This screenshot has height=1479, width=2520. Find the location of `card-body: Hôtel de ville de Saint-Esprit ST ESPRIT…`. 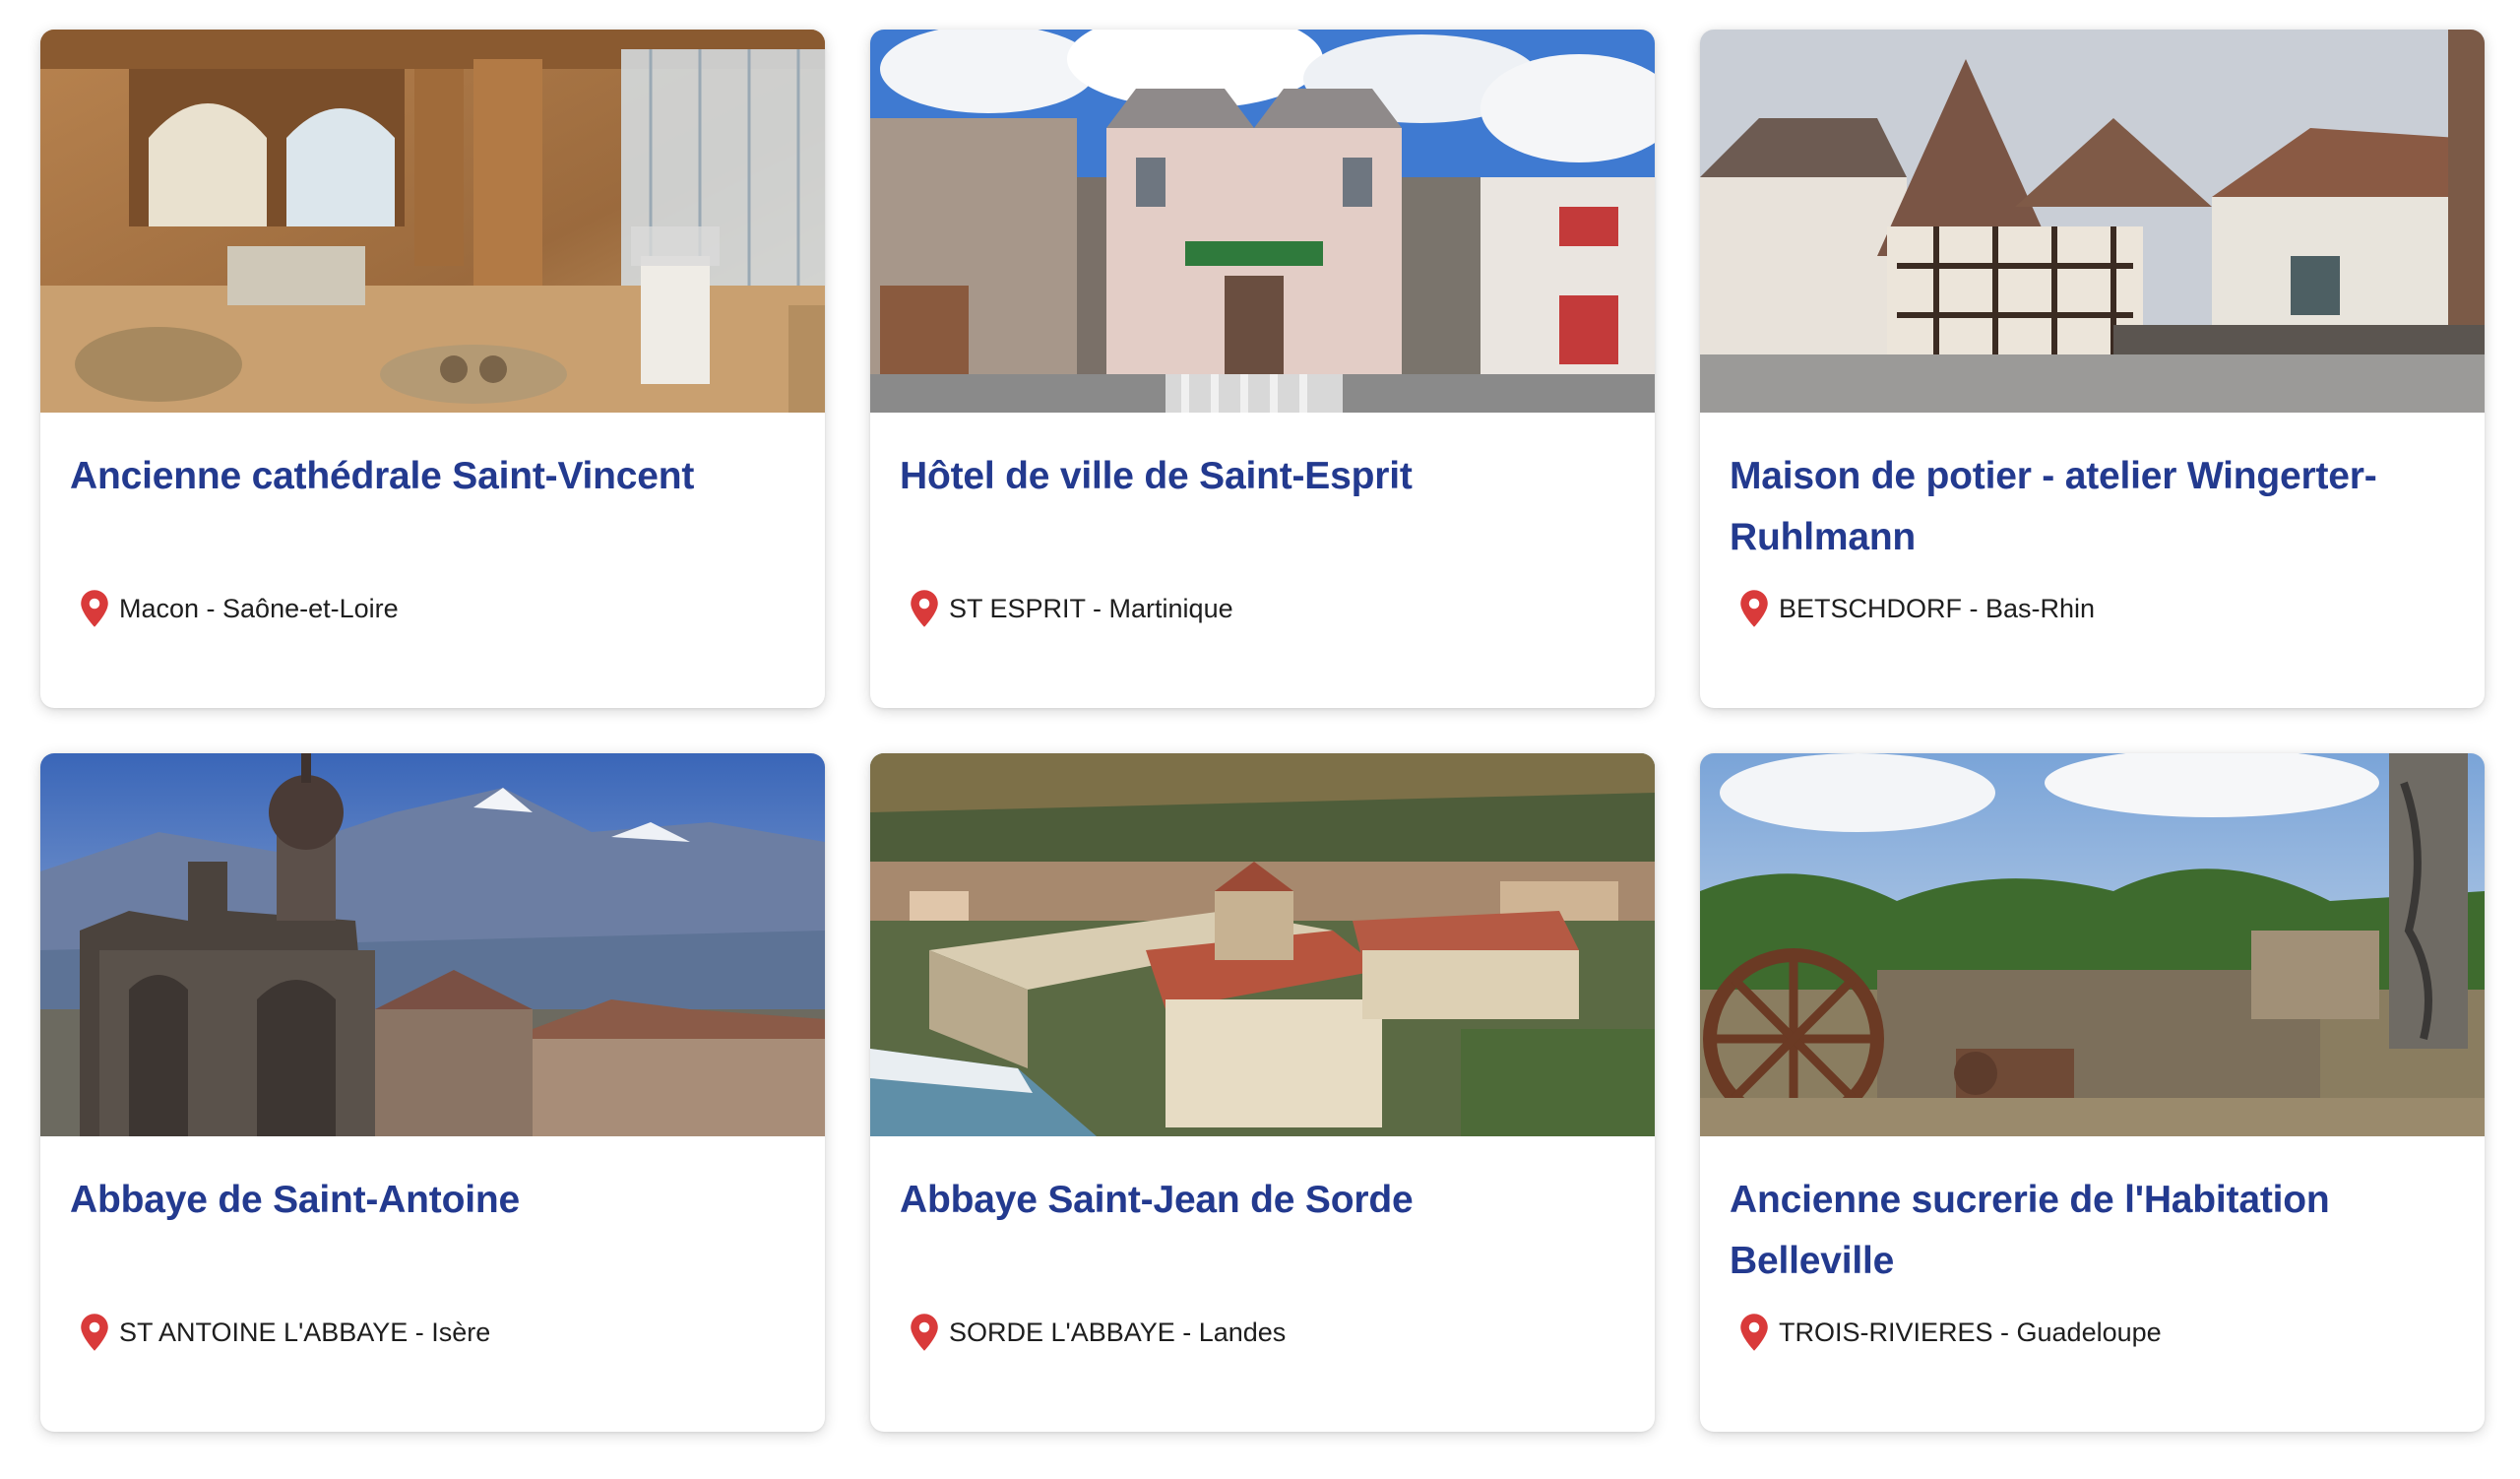

card-body: Hôtel de ville de Saint-Esprit ST ESPRIT… is located at coordinates (1262, 520).